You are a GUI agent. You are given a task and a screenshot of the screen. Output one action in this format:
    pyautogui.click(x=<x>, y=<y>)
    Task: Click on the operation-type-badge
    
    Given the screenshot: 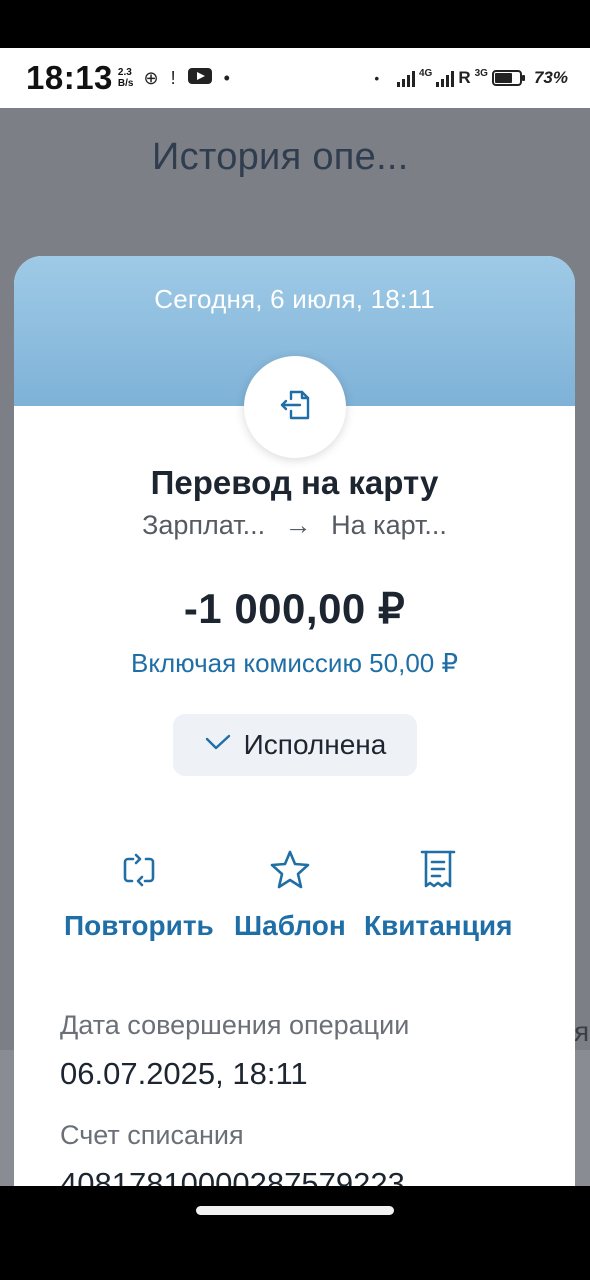 What is the action you would take?
    pyautogui.click(x=295, y=407)
    